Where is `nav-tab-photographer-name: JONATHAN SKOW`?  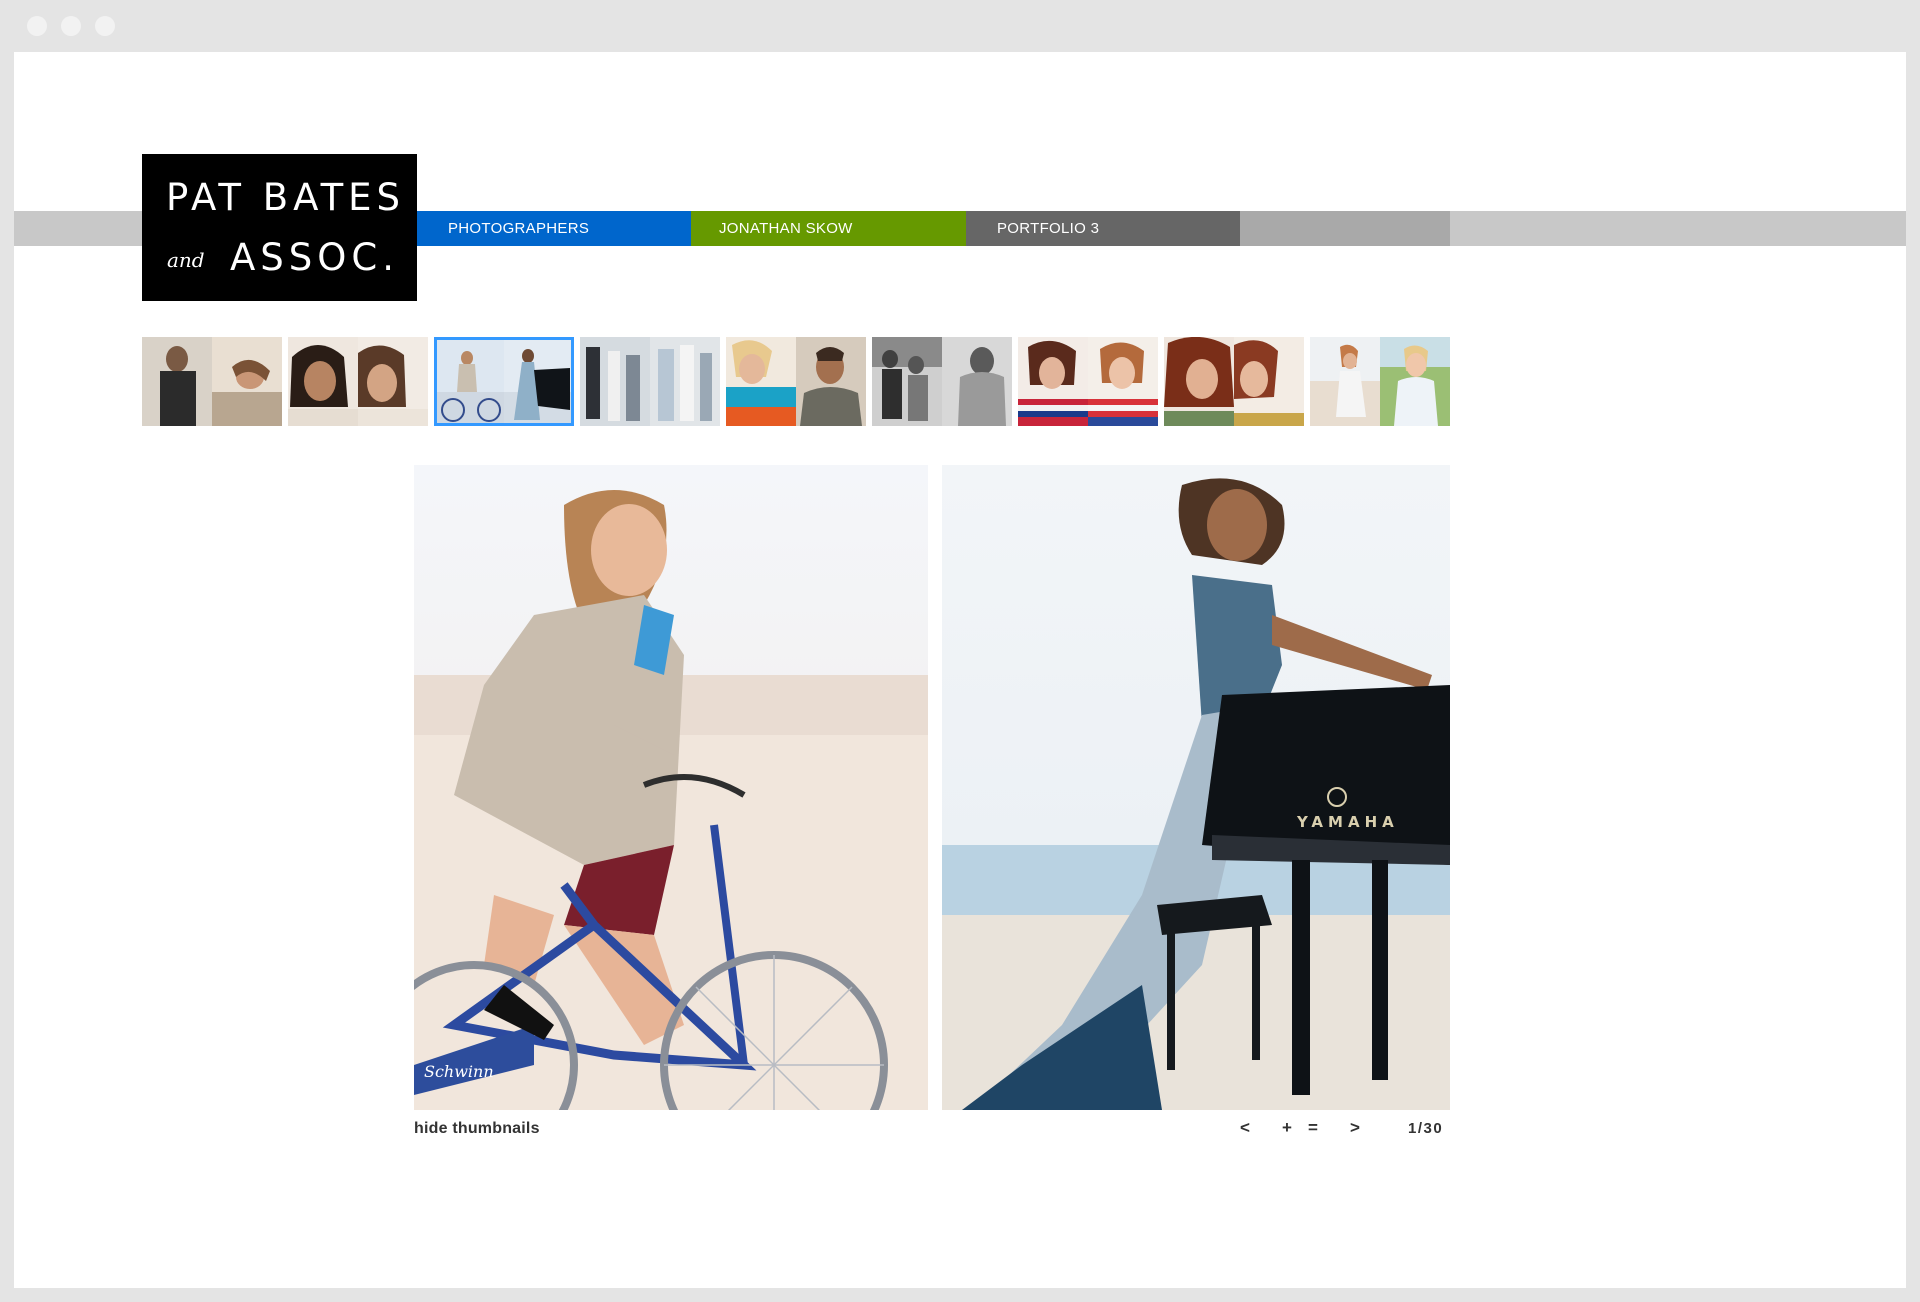 nav-tab-photographer-name: JONATHAN SKOW is located at coordinates (828, 228).